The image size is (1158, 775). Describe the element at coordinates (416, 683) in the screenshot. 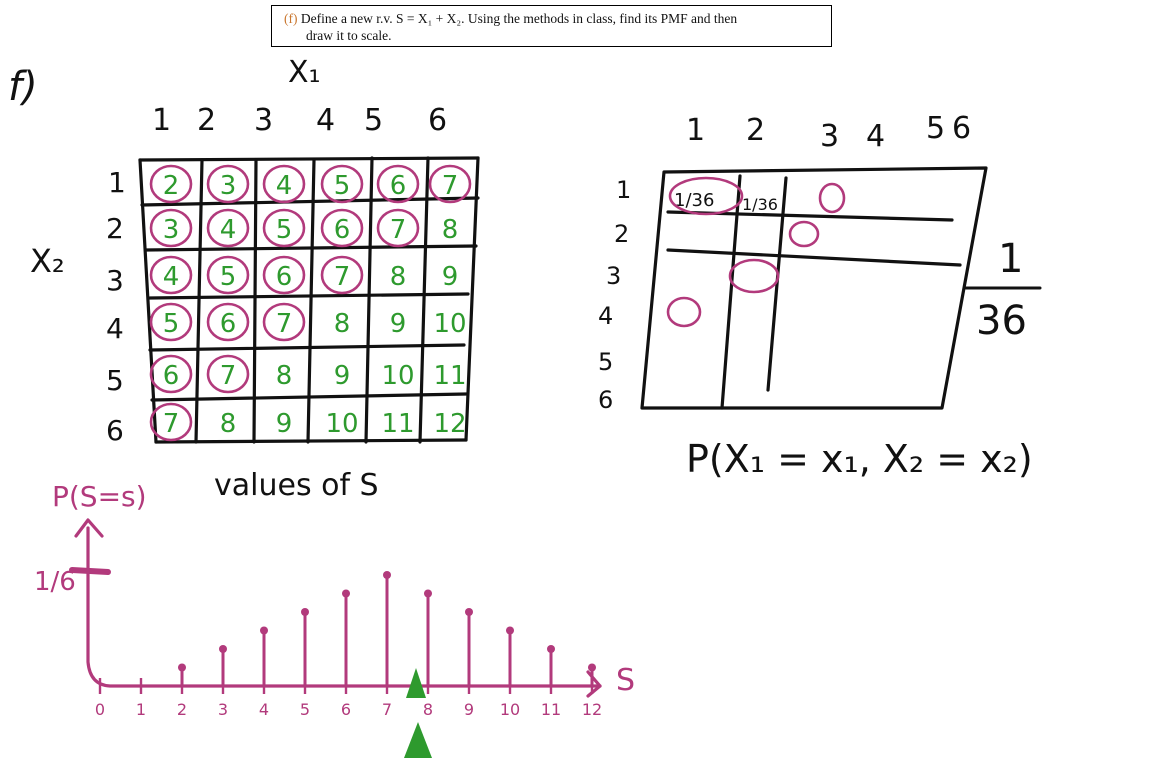

I see `mean-triangle-upper` at that location.